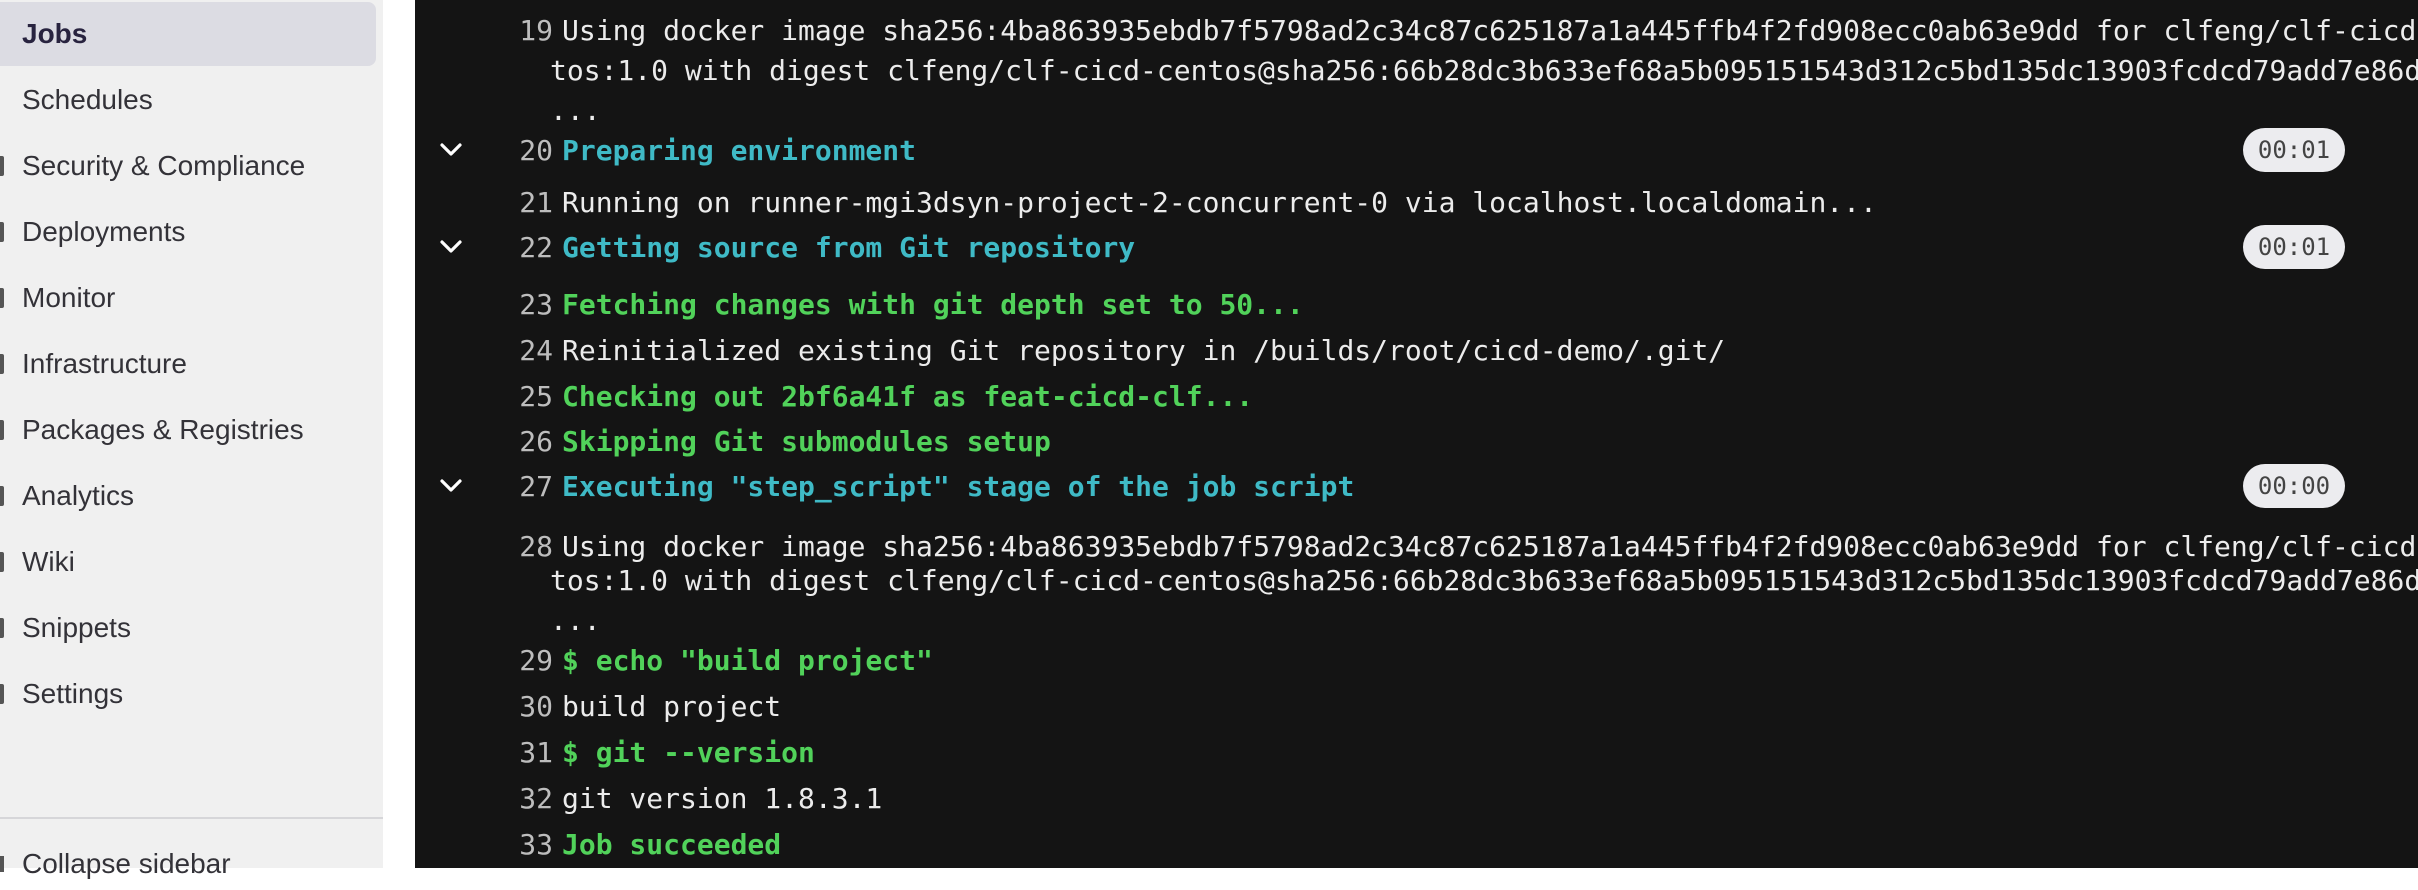 The image size is (2418, 890). What do you see at coordinates (104, 231) in the screenshot?
I see `sidebar-item-label: Deployments` at bounding box center [104, 231].